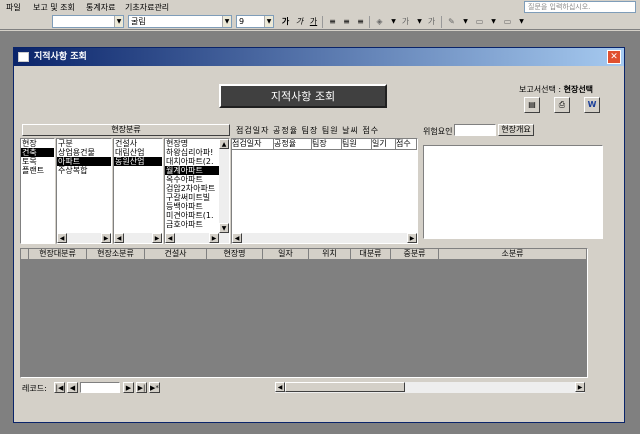 Image resolution: width=640 pixels, height=434 pixels. Describe the element at coordinates (176, 254) in the screenshot. I see `column-header: 건설사` at that location.